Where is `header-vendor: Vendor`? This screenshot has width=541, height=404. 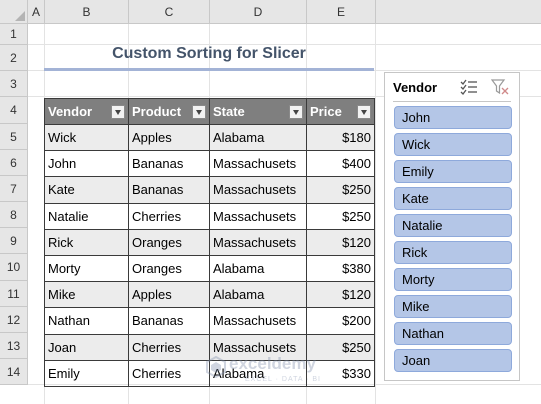
header-vendor: Vendor is located at coordinates (86, 111).